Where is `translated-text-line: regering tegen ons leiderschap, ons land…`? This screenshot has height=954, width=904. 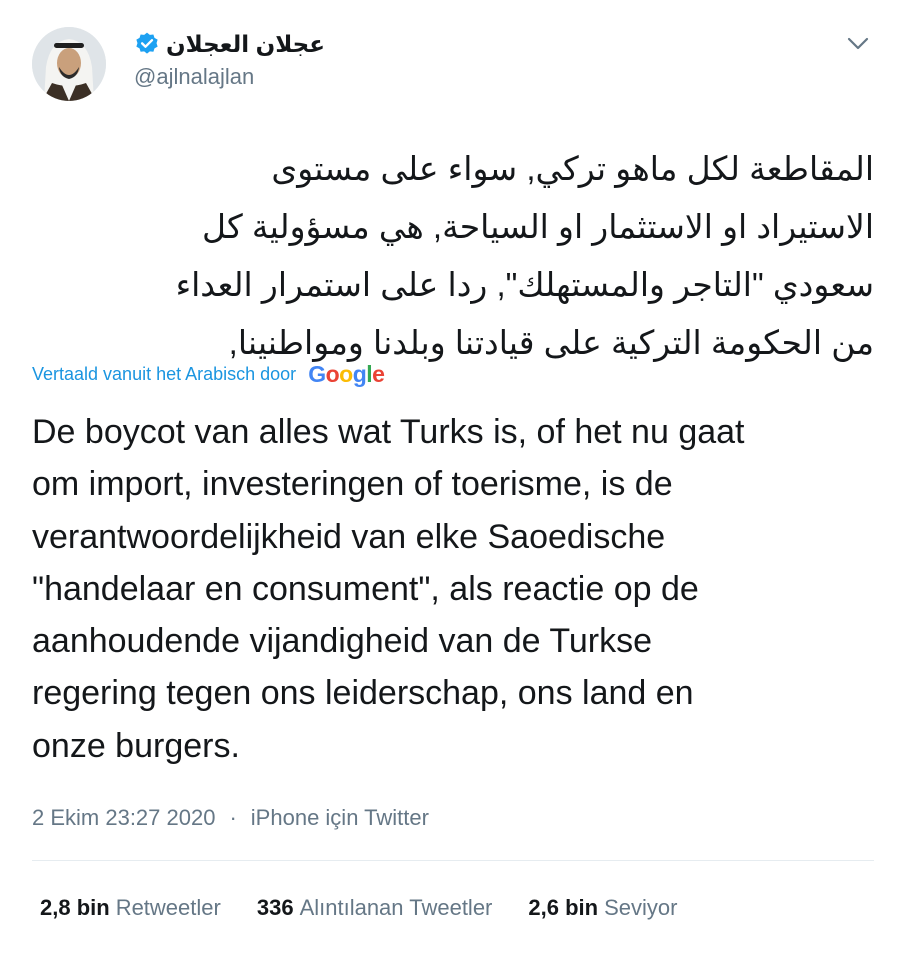 translated-text-line: regering tegen ons leiderschap, ons land… is located at coordinates (363, 693).